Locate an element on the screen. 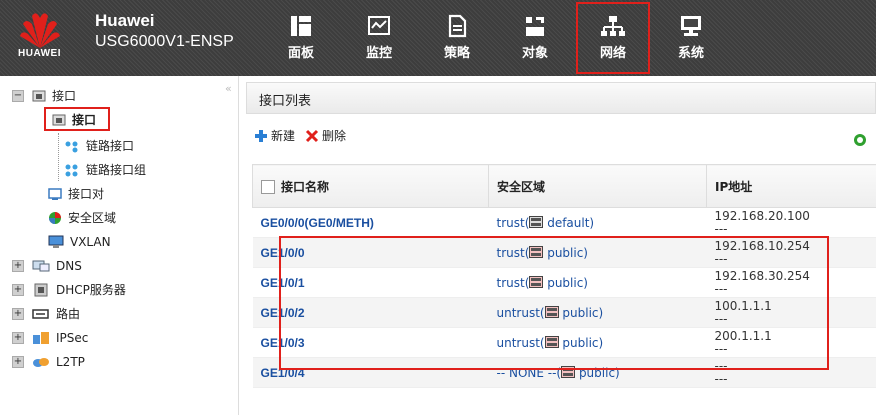 This screenshot has width=876, height=415. object-icon is located at coordinates (535, 26).